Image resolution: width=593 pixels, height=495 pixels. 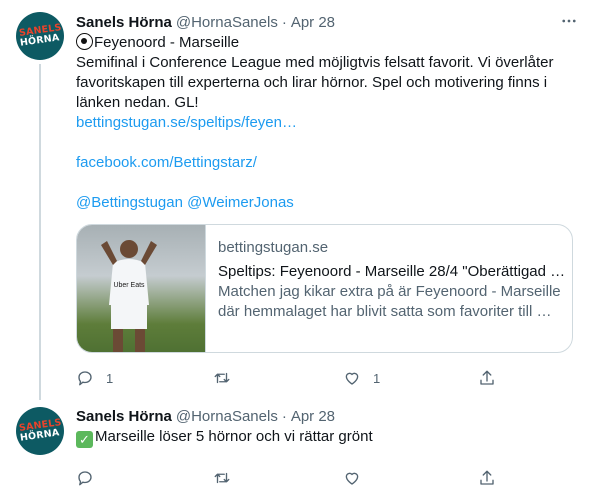 What do you see at coordinates (137, 102) in the screenshot?
I see `tweet-text-line: länken nedan. GL!` at bounding box center [137, 102].